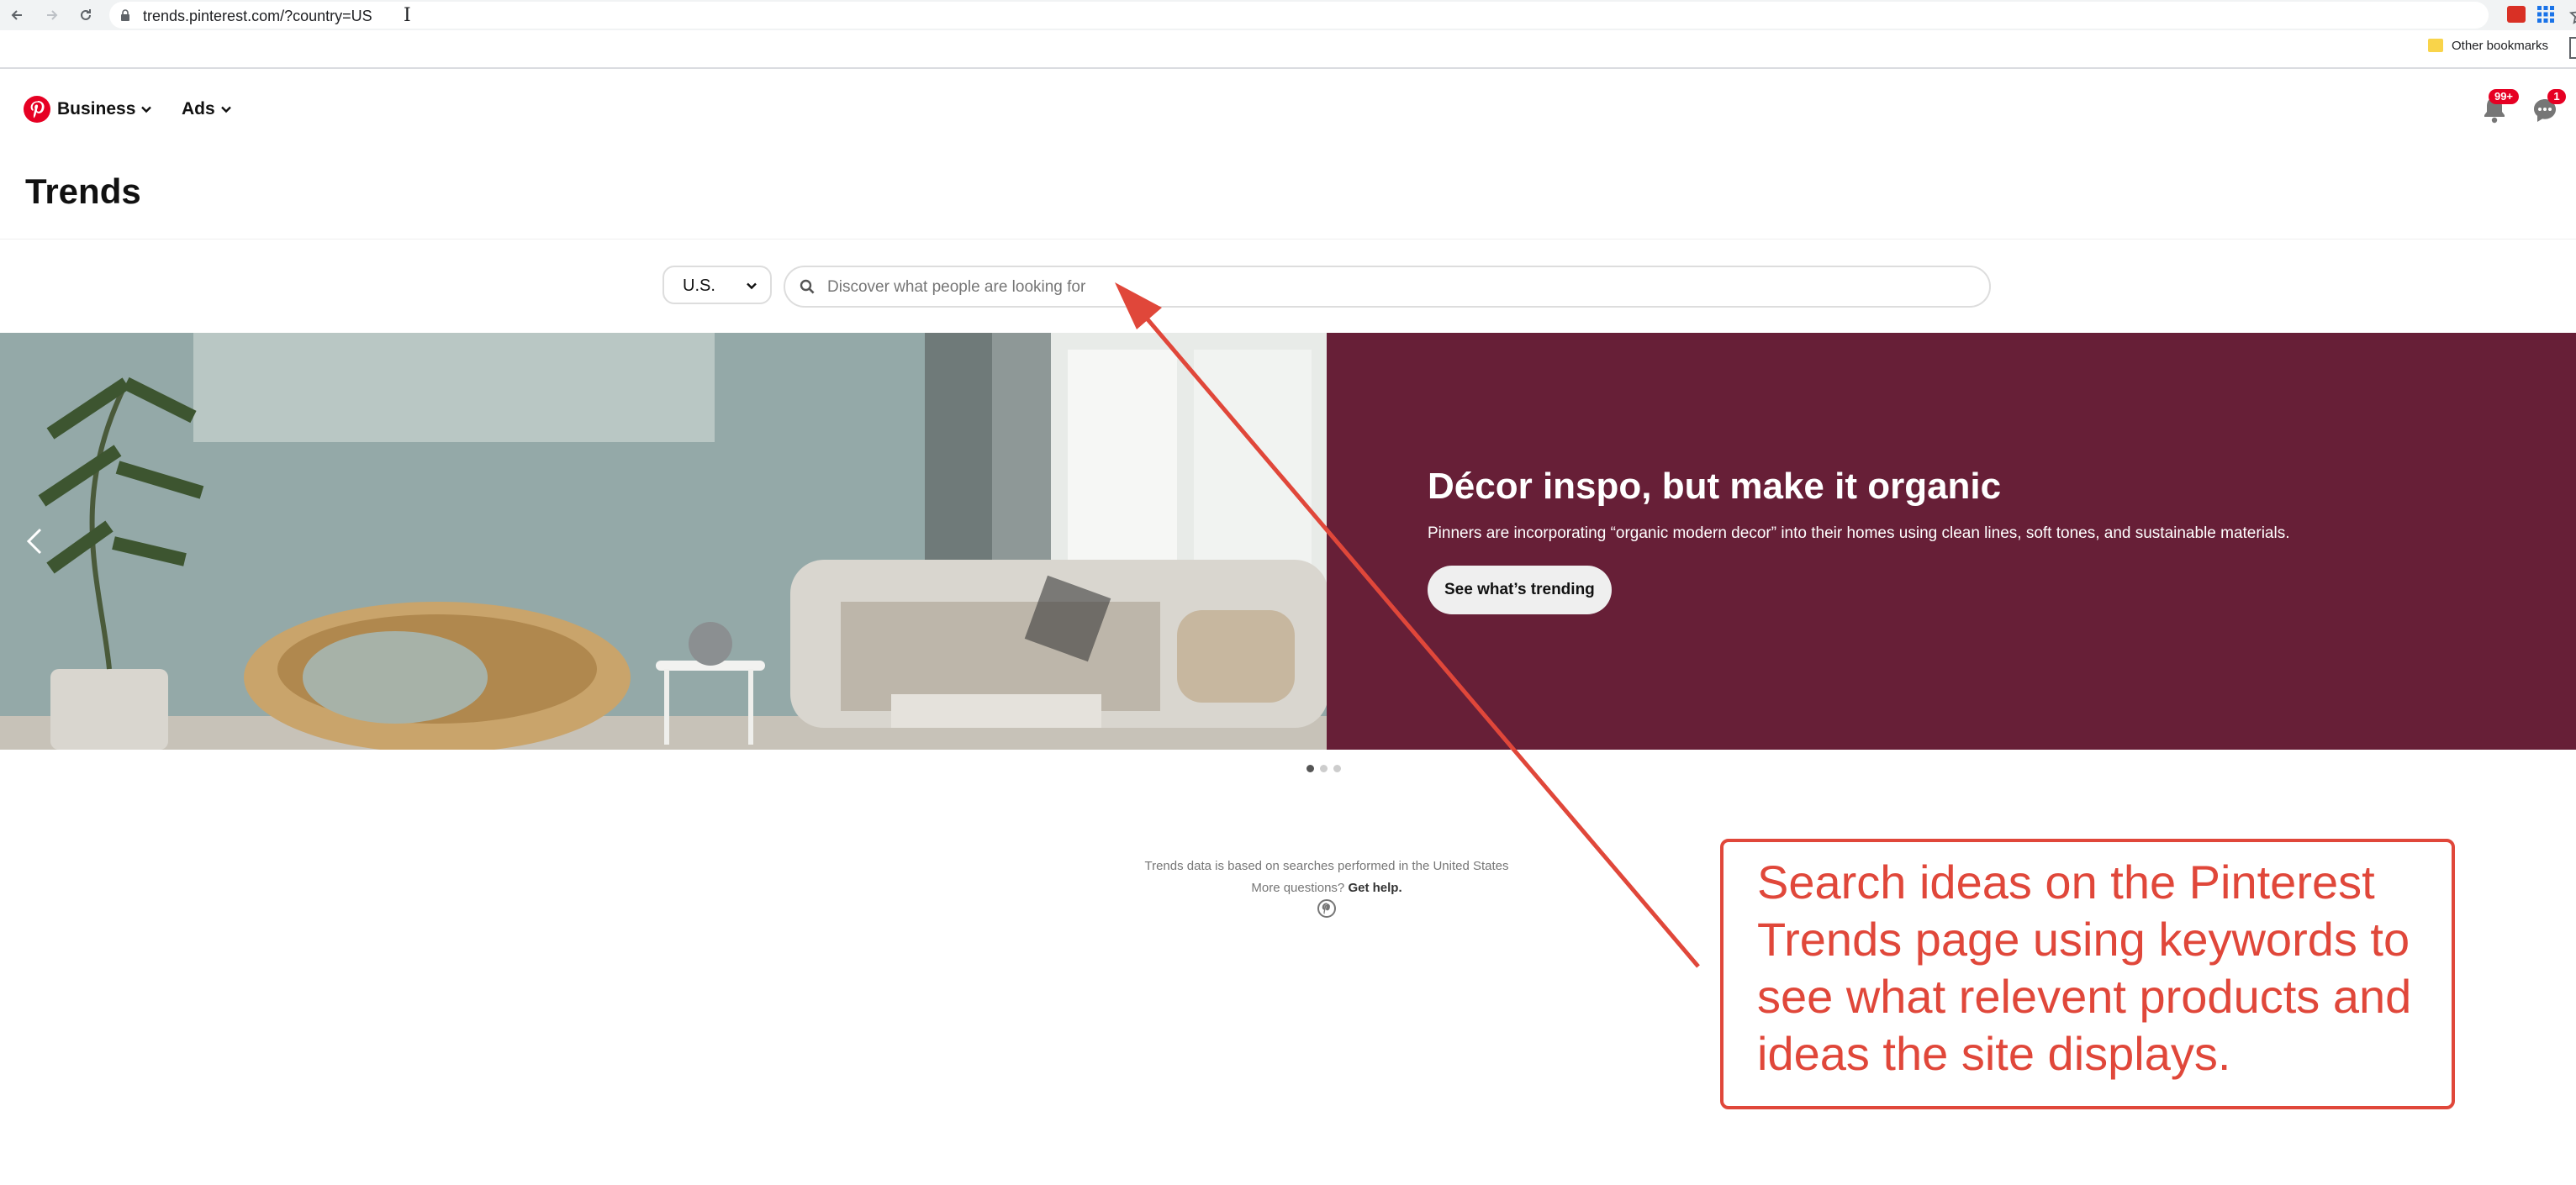 Image resolution: width=2576 pixels, height=1185 pixels. I want to click on ads-menu: Ads, so click(207, 109).